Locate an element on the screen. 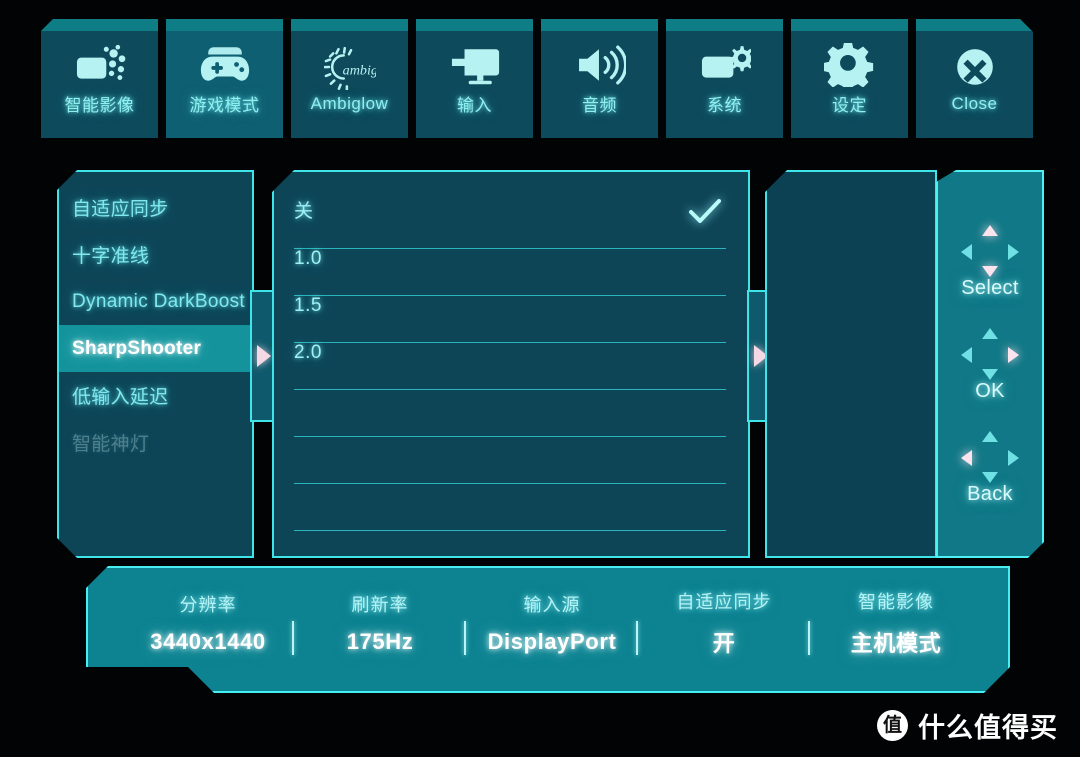 The width and height of the screenshot is (1080, 757). nav-hint-label: Back is located at coordinates (990, 493).